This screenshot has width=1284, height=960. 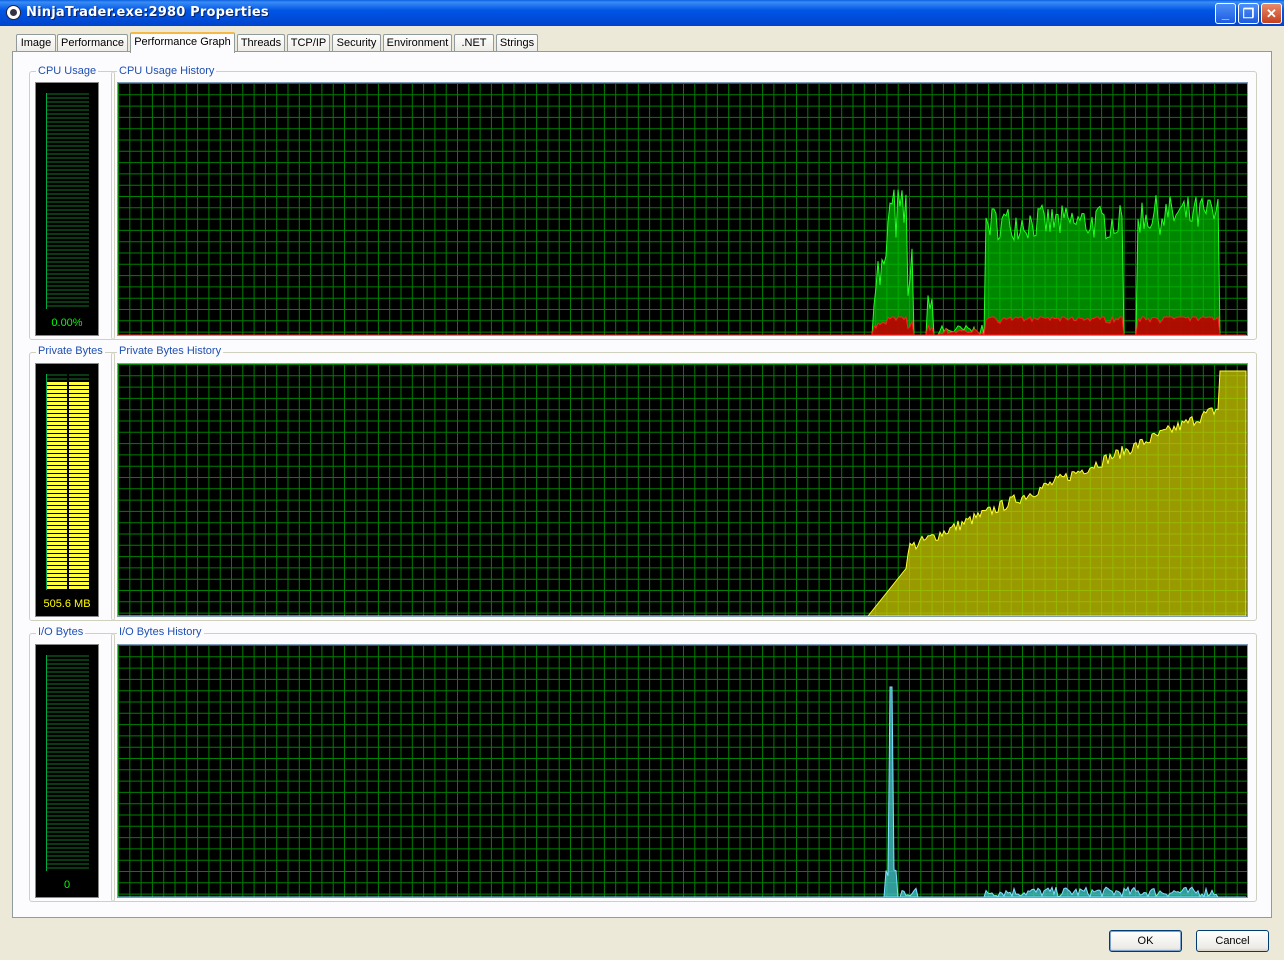 What do you see at coordinates (1232, 941) in the screenshot?
I see `cancel-button: Cancel` at bounding box center [1232, 941].